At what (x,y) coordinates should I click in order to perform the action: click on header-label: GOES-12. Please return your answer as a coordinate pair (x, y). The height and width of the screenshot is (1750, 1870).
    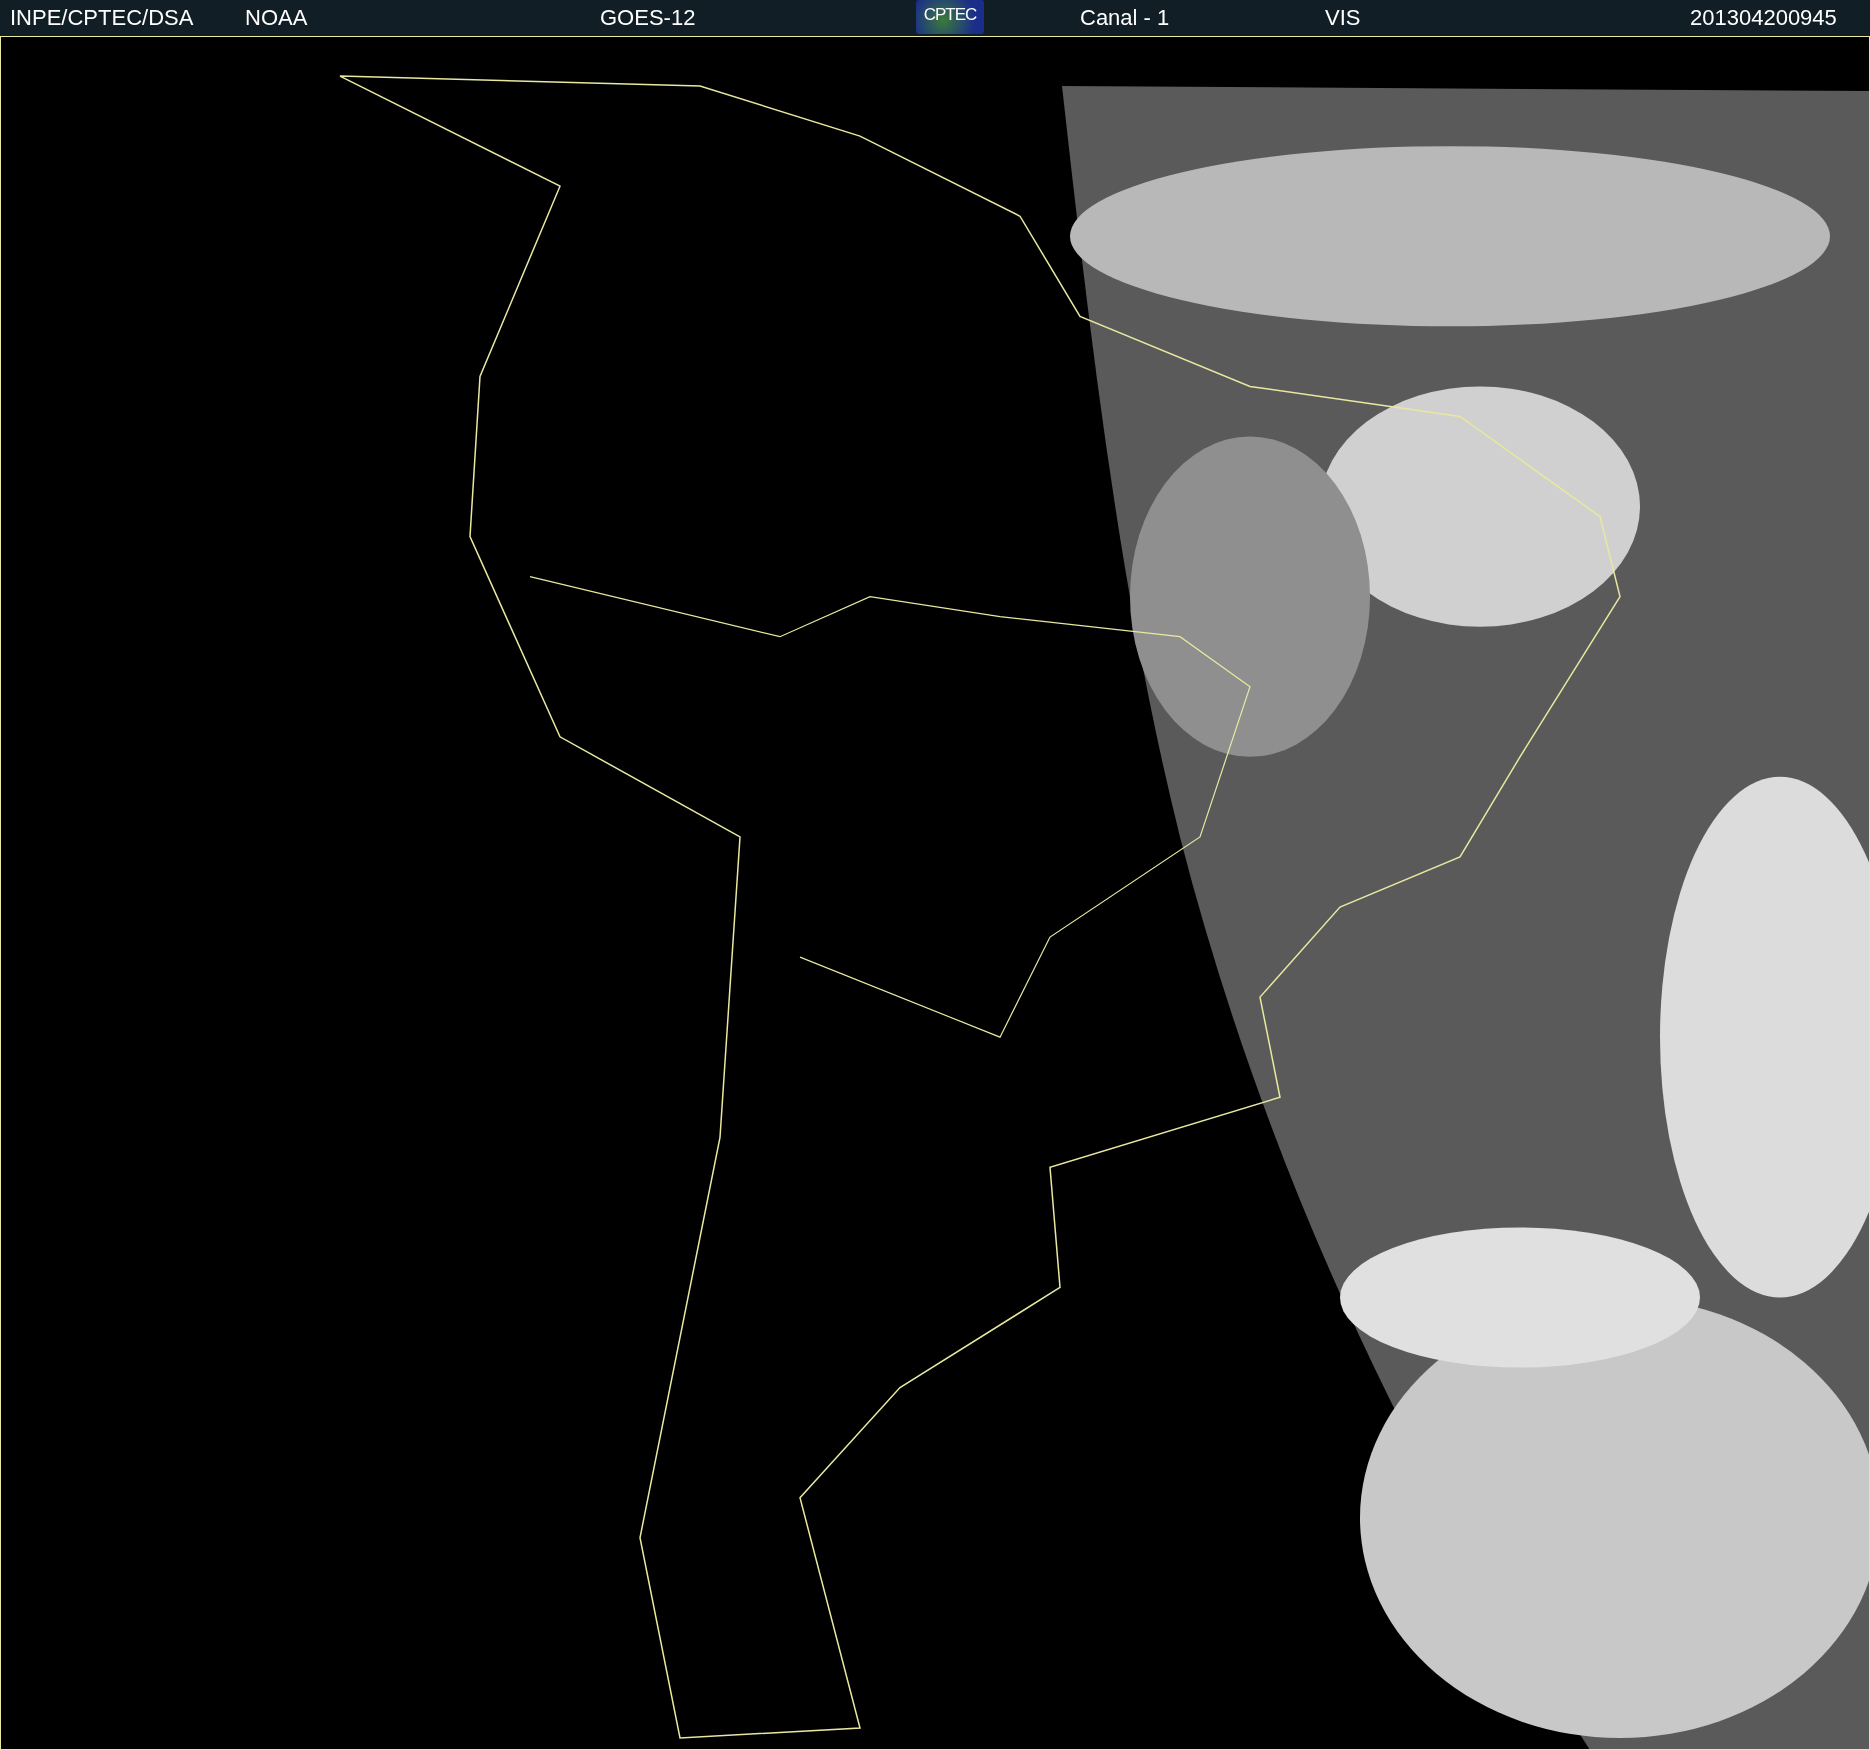
    Looking at the image, I should click on (648, 18).